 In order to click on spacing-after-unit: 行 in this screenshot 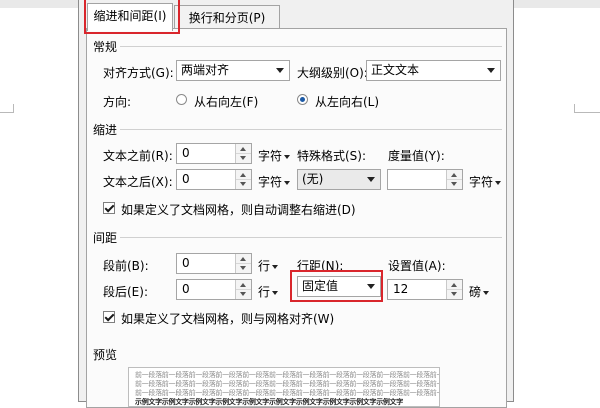, I will do `click(268, 291)`.